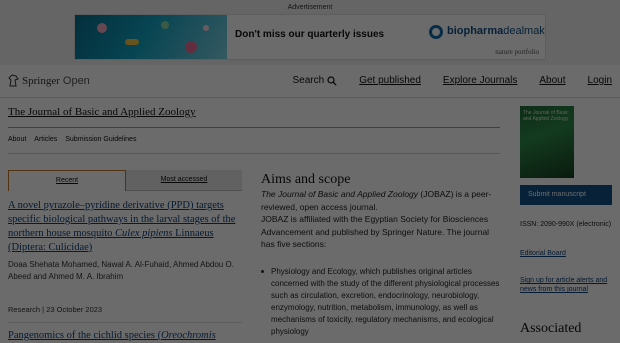  Describe the element at coordinates (306, 179) in the screenshot. I see `aims-heading: Aims and scope` at that location.